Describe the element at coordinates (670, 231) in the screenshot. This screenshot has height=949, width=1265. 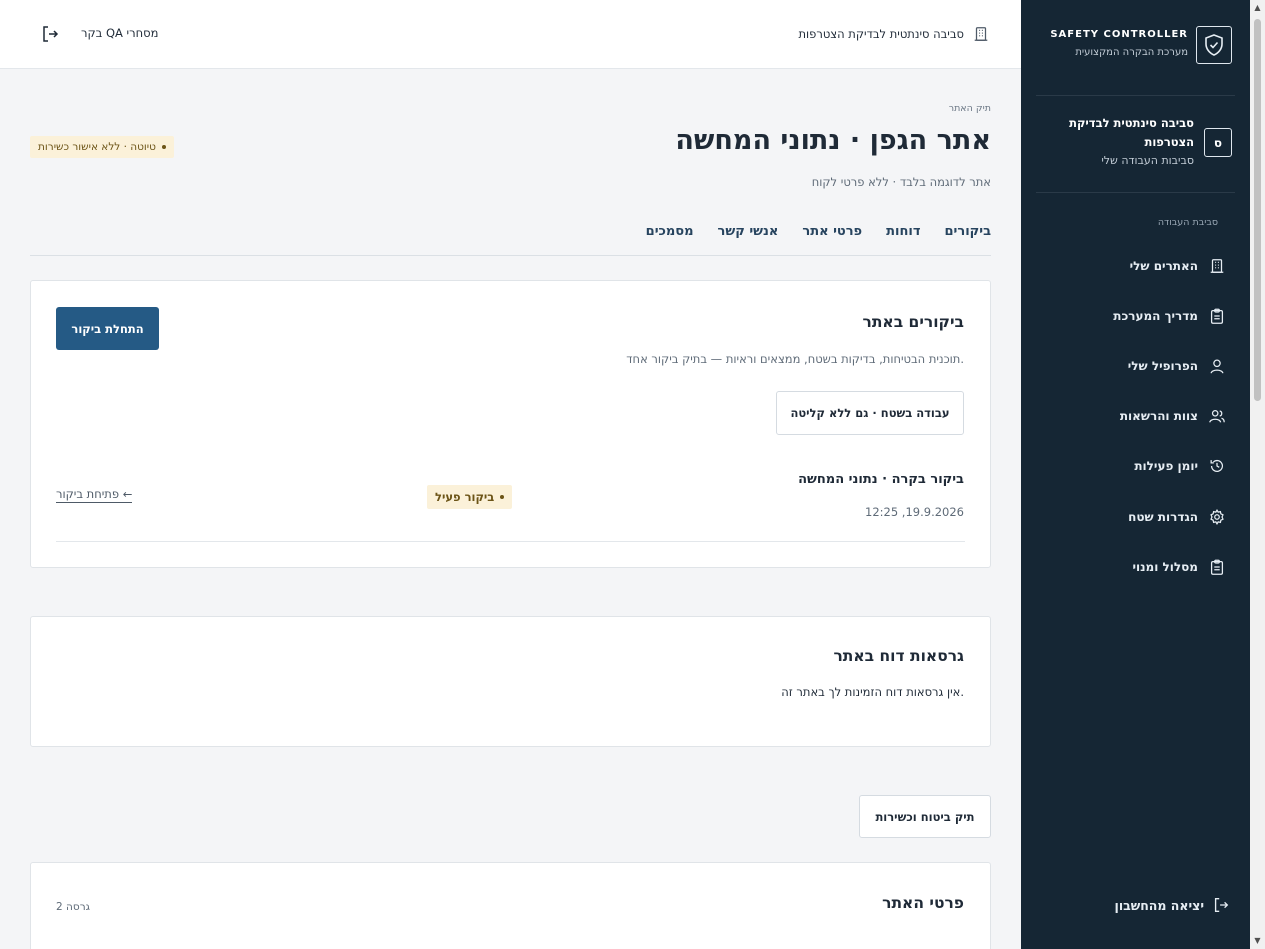
I see `tab-documents: מסמכים` at that location.